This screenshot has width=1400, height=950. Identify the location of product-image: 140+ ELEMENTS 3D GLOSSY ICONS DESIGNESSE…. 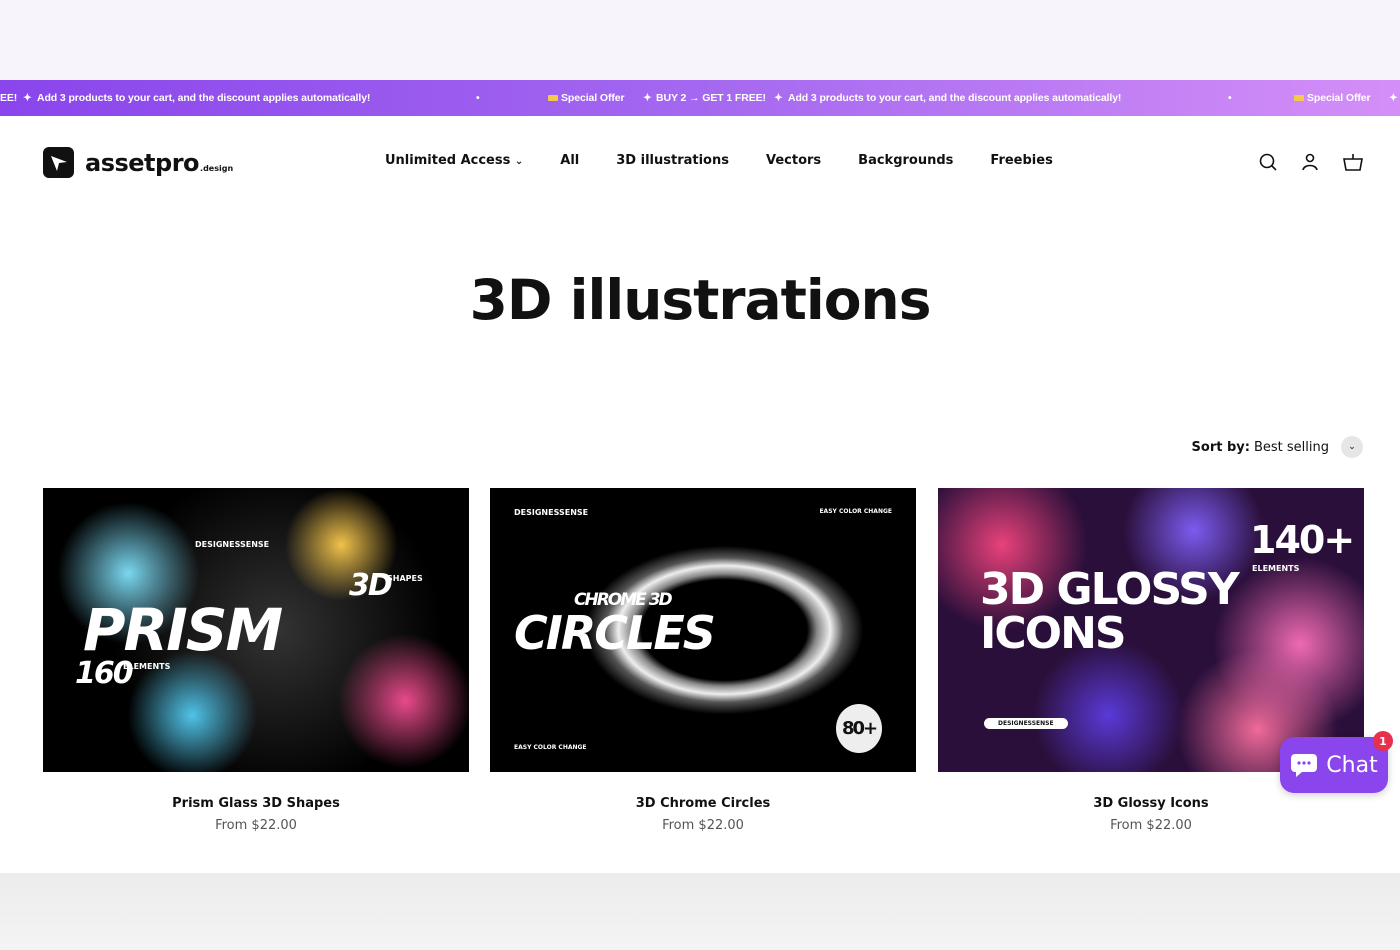
(1151, 630).